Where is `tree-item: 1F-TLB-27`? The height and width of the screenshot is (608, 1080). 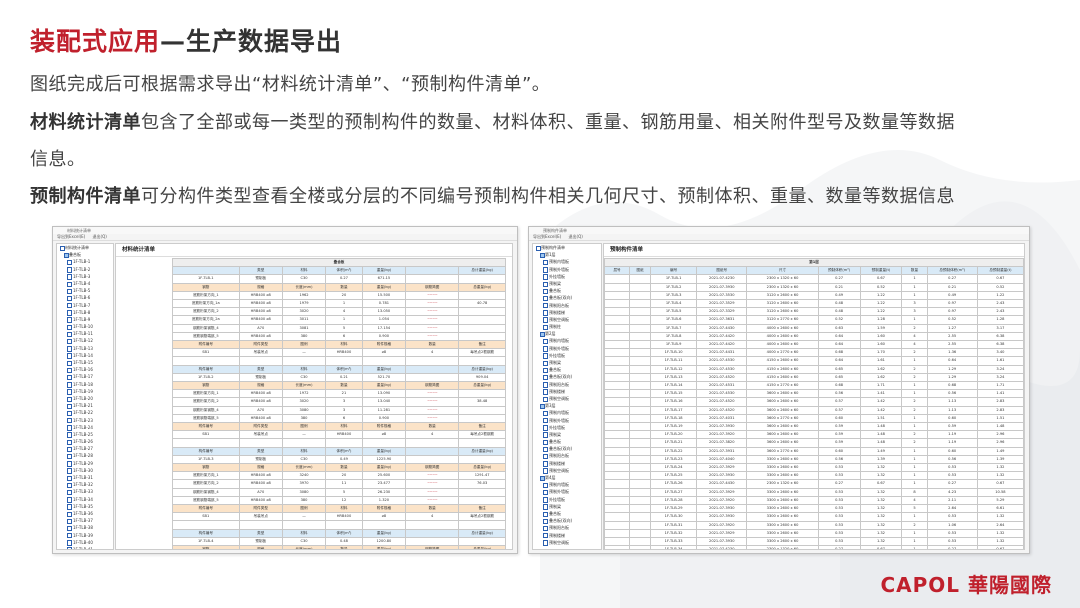 tree-item: 1F-TLB-27 is located at coordinates (85, 449).